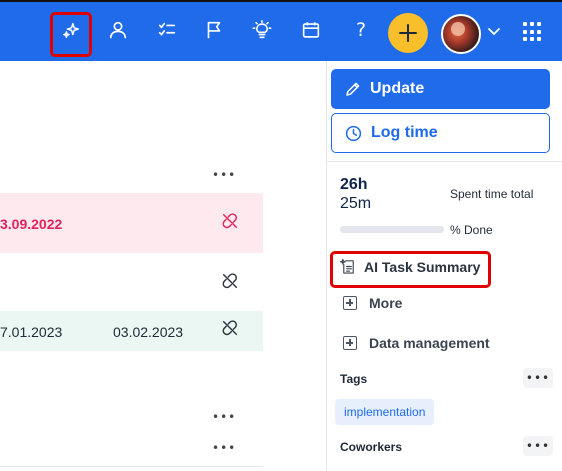 The width and height of the screenshot is (562, 471). What do you see at coordinates (492, 194) in the screenshot?
I see `spent-time-label: Spent time total` at bounding box center [492, 194].